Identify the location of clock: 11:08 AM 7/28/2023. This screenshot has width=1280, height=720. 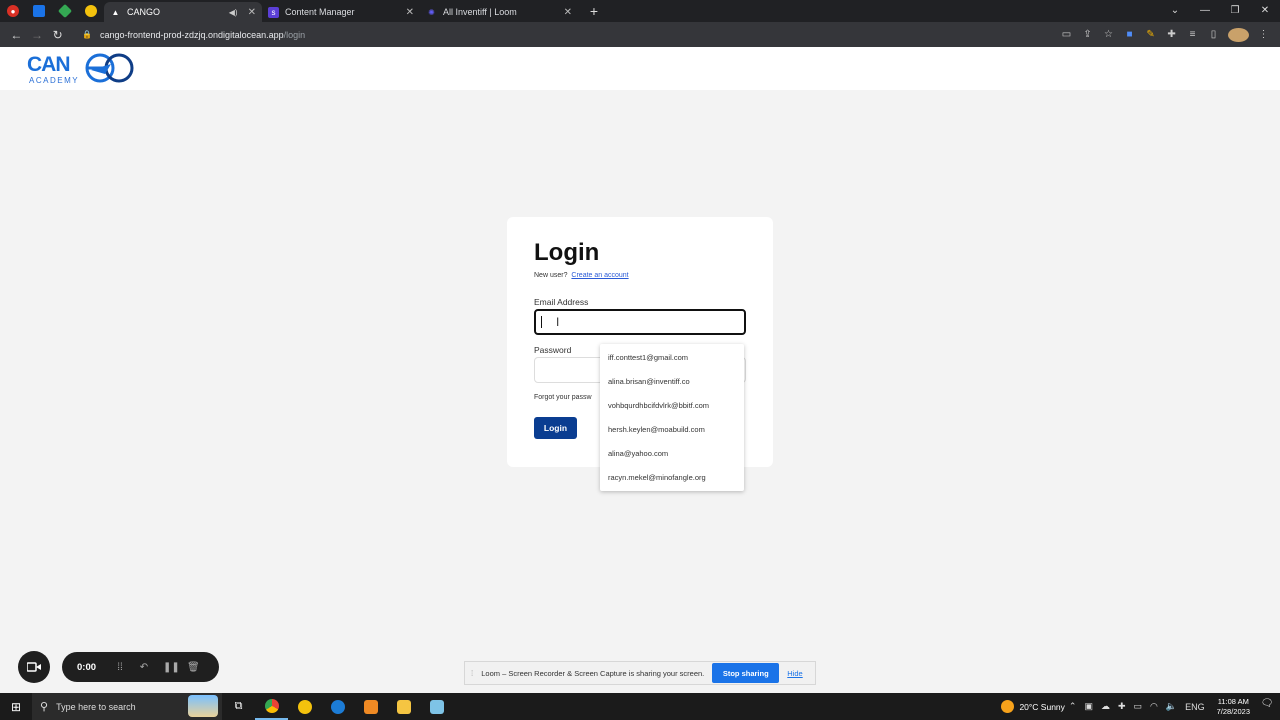
(1233, 707).